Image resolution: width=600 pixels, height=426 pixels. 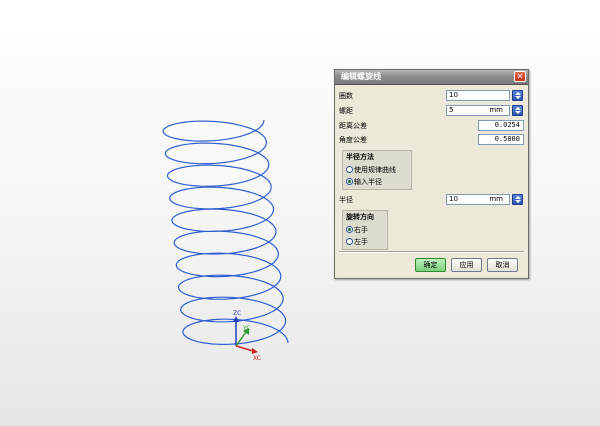 I want to click on law-curve-label: 使用规律曲线, so click(x=375, y=170).